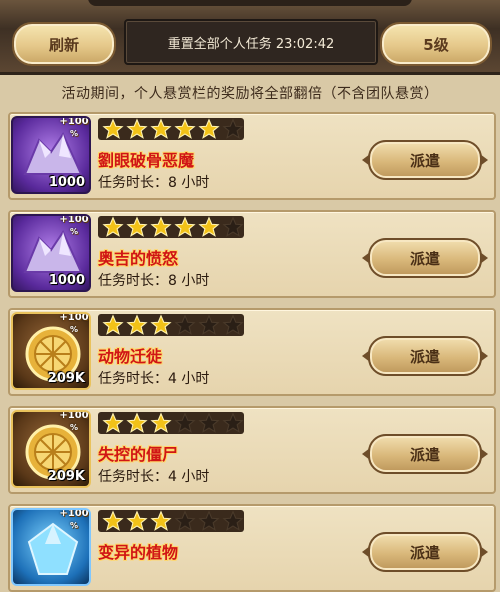  I want to click on quest-name: 奥吉的愤怒, so click(138, 258).